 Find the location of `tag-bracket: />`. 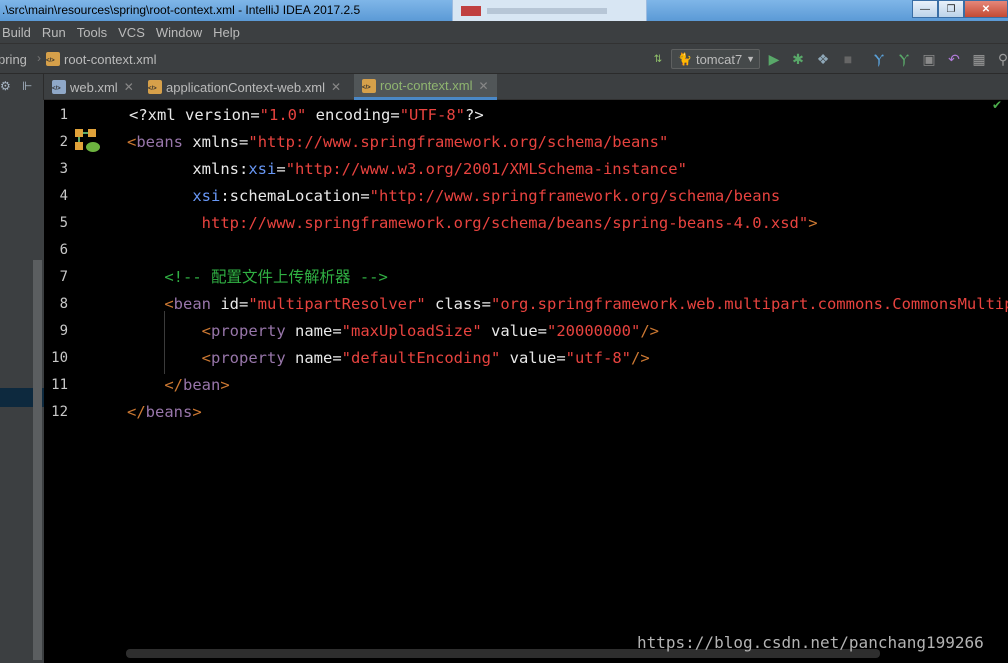

tag-bracket: /> is located at coordinates (649, 331).